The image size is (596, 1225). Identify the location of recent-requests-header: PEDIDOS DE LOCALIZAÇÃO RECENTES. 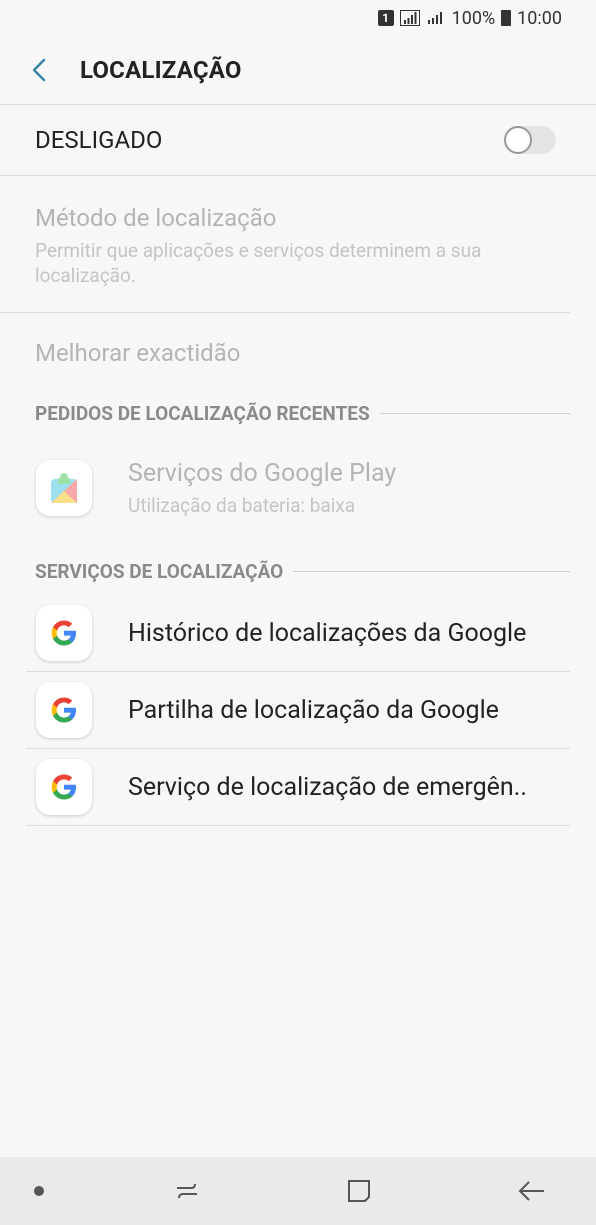
(298, 413).